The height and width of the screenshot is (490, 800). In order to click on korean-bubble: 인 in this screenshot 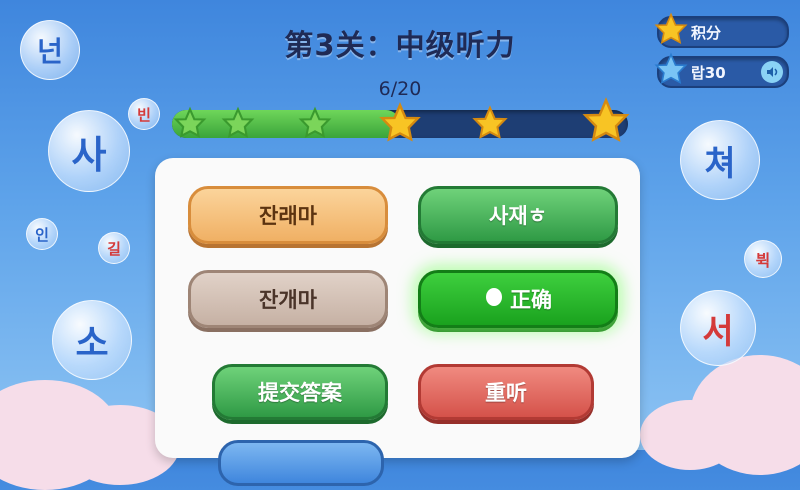, I will do `click(42, 234)`.